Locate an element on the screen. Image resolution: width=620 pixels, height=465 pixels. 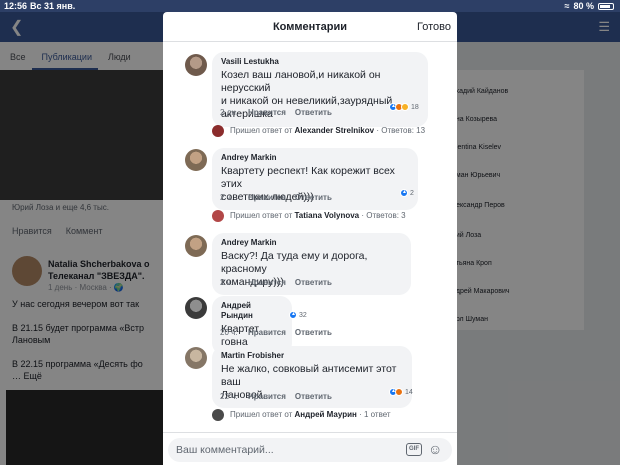
done-button: Готово is located at coordinates (434, 27).